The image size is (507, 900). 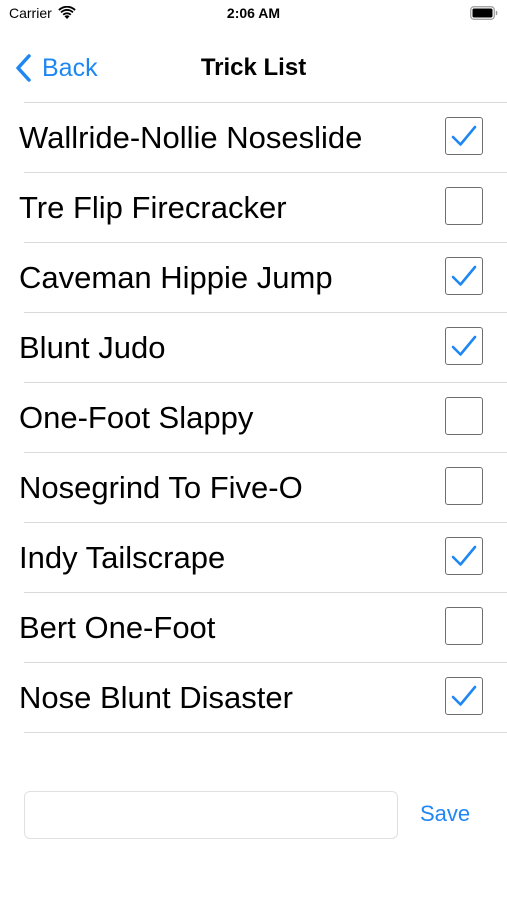 I want to click on save-button: Save, so click(x=445, y=814).